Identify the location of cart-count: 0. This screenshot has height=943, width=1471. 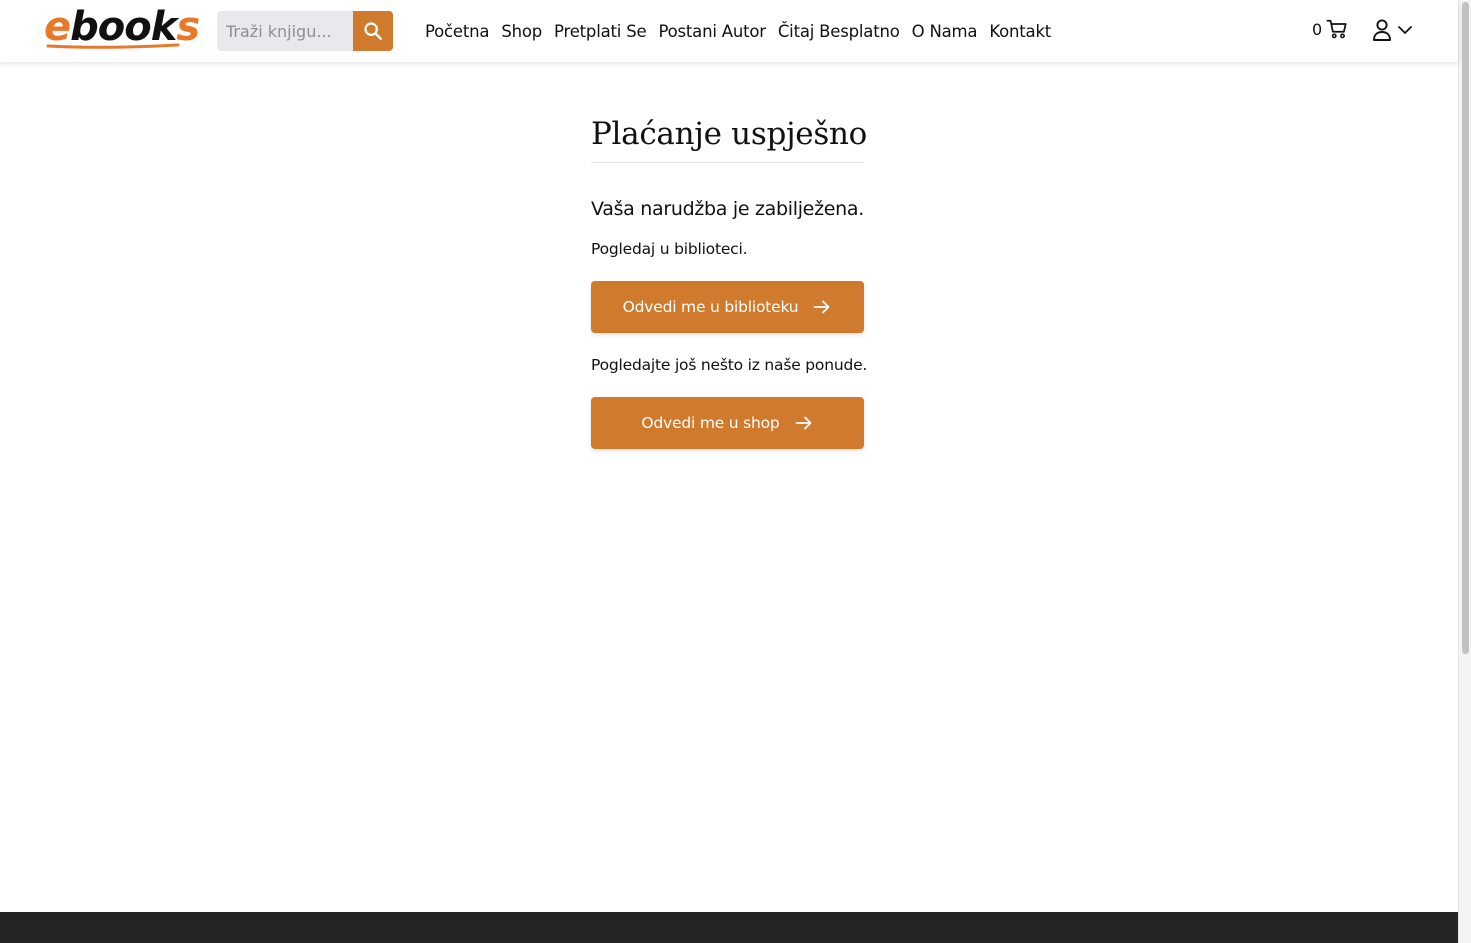
(1317, 29).